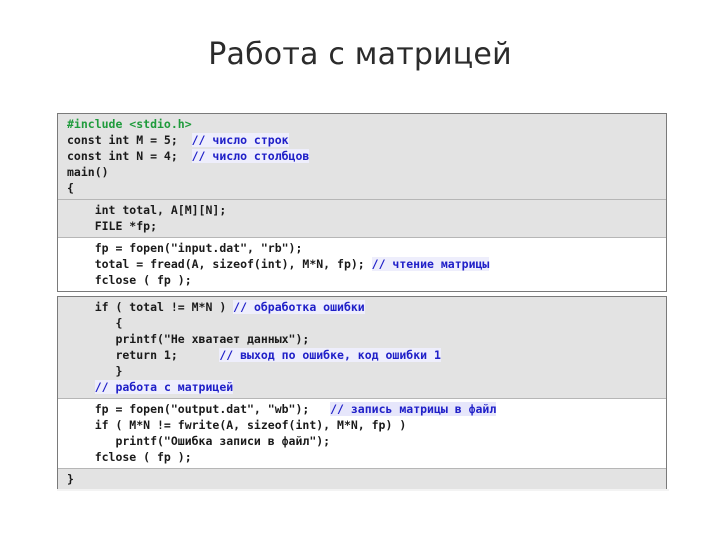 This screenshot has height=540, width=720. Describe the element at coordinates (362, 124) in the screenshot. I see `code-line: #include <stdio.h>` at that location.